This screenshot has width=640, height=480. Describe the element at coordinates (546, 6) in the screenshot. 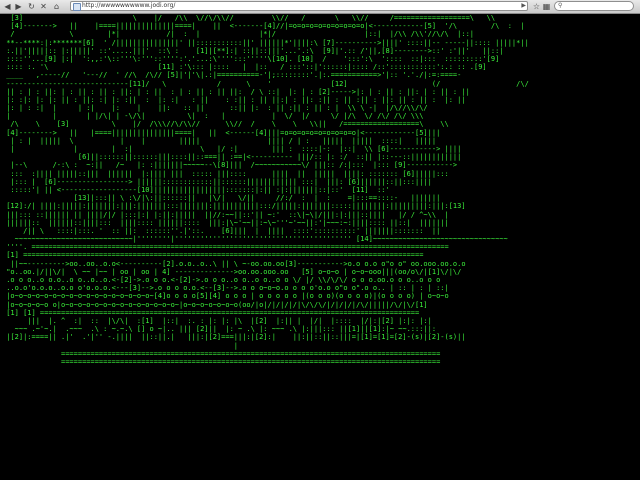

I see `page-menu-icon: ▦` at that location.